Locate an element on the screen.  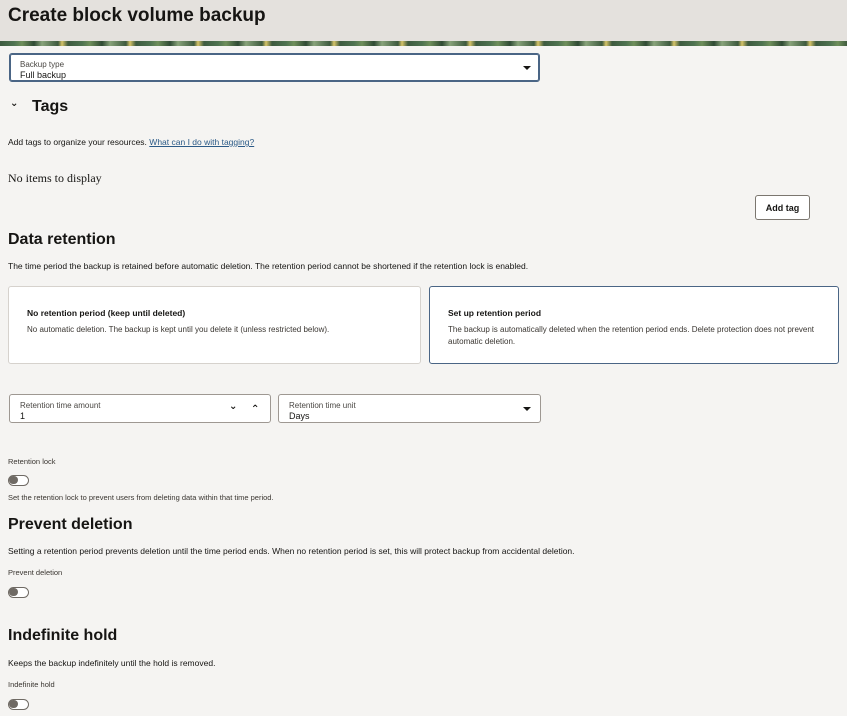
retention-amount-value: 1 is located at coordinates (23, 416).